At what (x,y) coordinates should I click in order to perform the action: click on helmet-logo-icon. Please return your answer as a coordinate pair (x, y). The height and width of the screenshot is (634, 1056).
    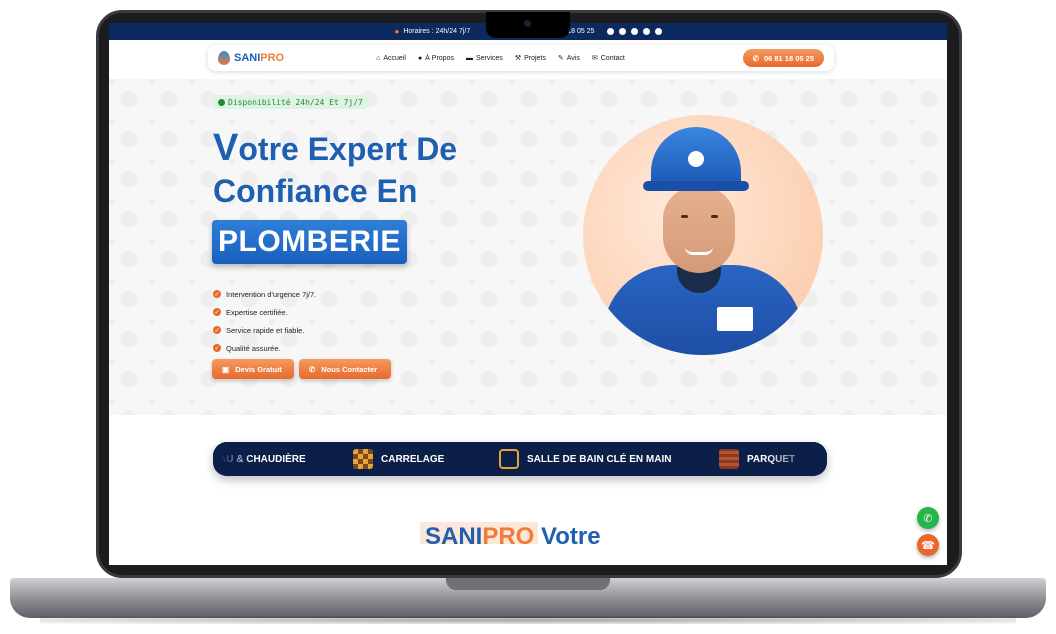
    Looking at the image, I should click on (696, 159).